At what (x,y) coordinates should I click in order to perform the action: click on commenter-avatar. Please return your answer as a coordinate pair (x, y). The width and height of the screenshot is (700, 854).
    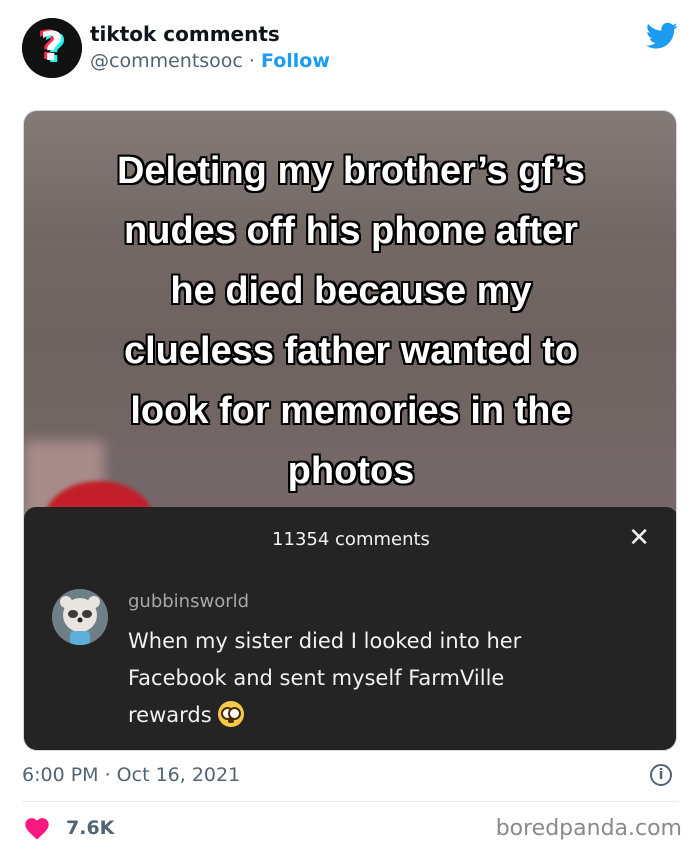
    Looking at the image, I should click on (80, 617).